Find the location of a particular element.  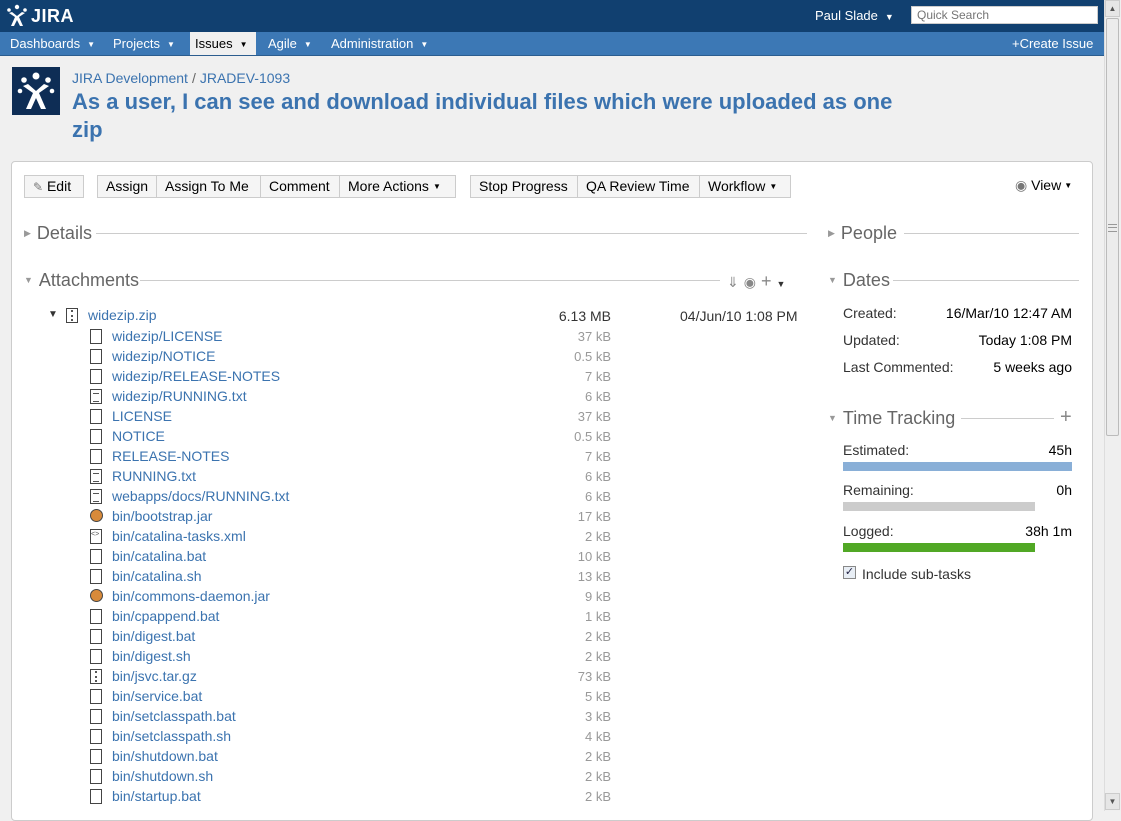

file-link: NOTICE is located at coordinates (138, 436).